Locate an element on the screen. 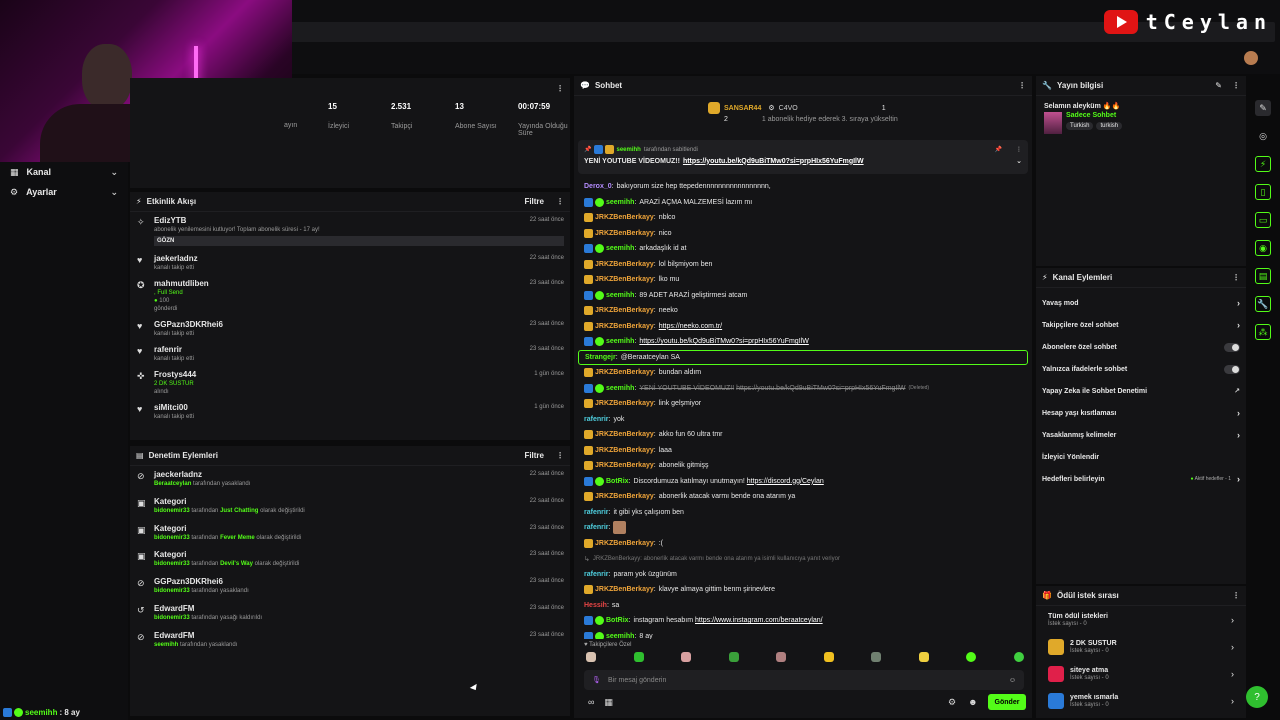 This screenshot has height=720, width=1280. chat-bubble-icon: ▭ is located at coordinates (1263, 220).